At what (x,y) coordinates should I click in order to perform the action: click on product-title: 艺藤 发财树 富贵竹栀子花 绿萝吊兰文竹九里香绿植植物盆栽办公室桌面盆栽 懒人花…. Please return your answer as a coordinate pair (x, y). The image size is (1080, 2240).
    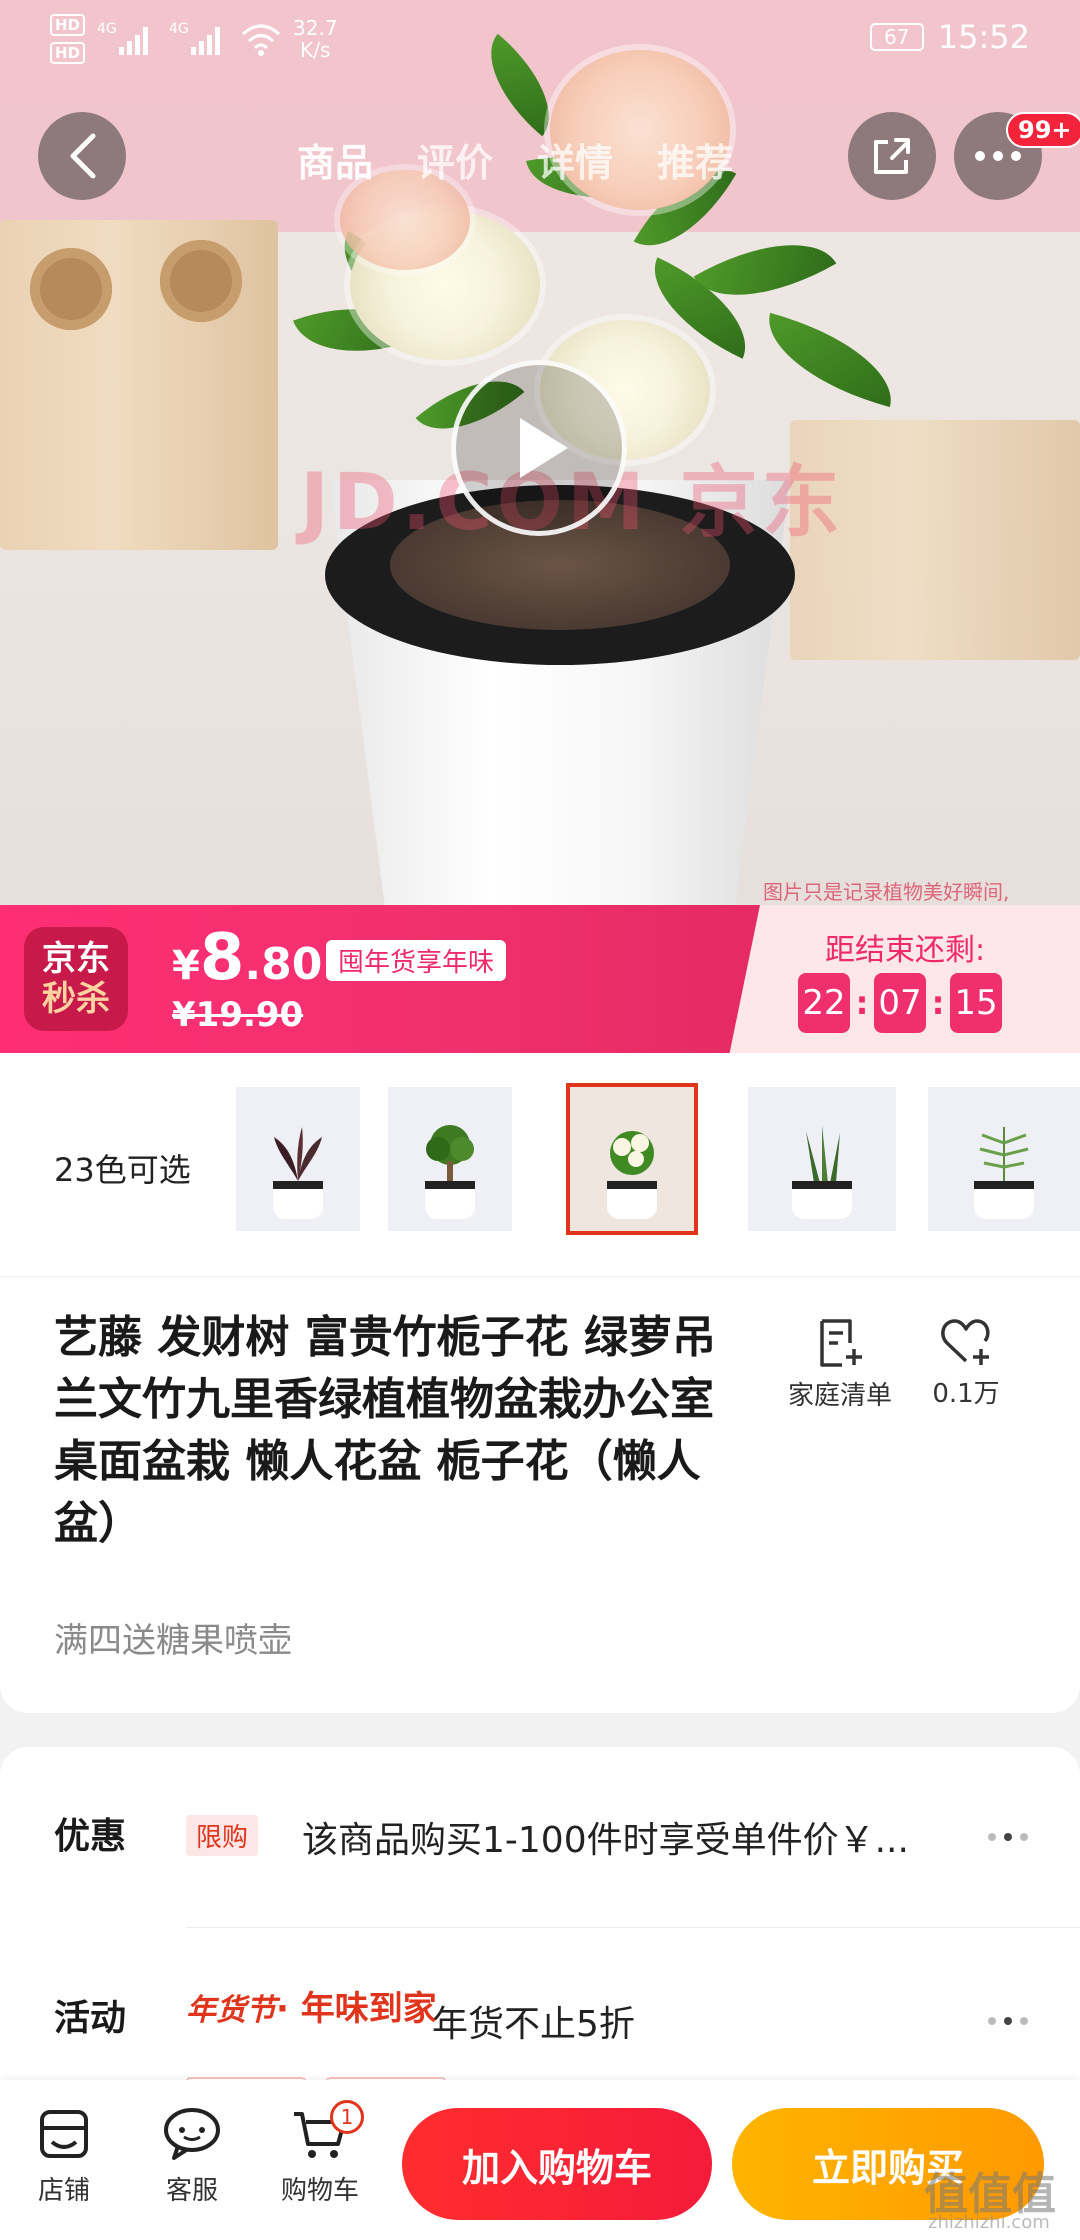
    Looking at the image, I should click on (385, 1430).